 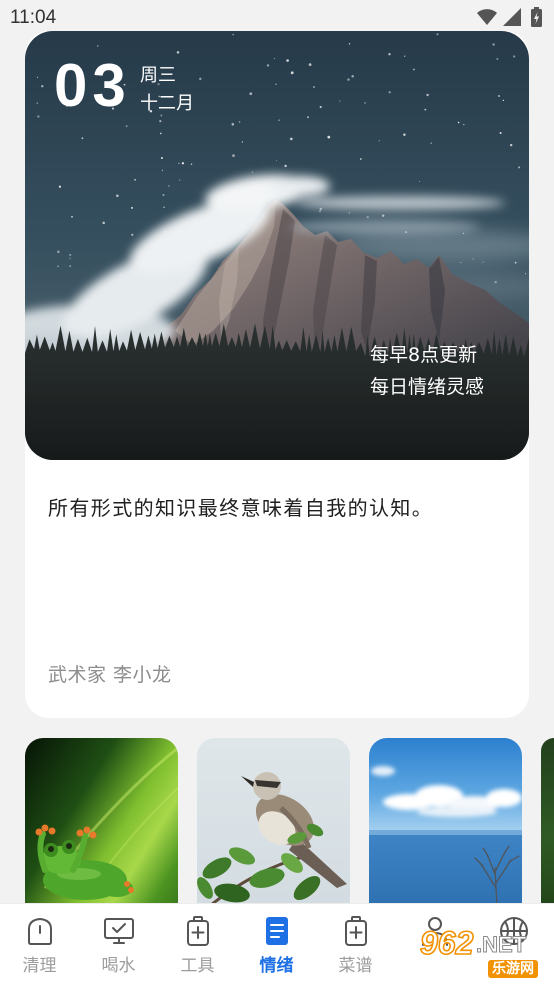 I want to click on monitor-check-icon, so click(x=119, y=931).